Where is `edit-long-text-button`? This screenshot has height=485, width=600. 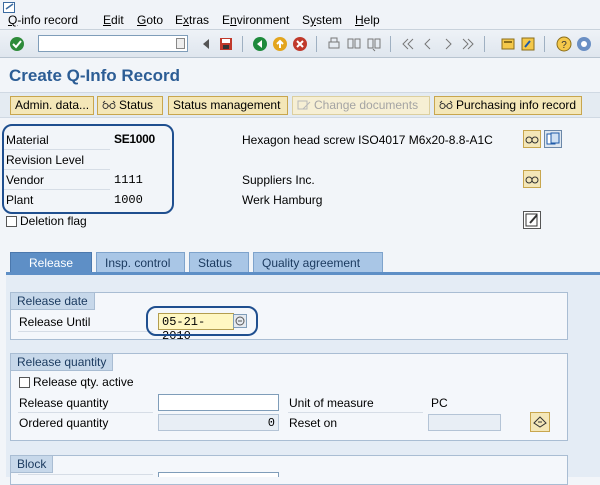
edit-long-text-button is located at coordinates (532, 220).